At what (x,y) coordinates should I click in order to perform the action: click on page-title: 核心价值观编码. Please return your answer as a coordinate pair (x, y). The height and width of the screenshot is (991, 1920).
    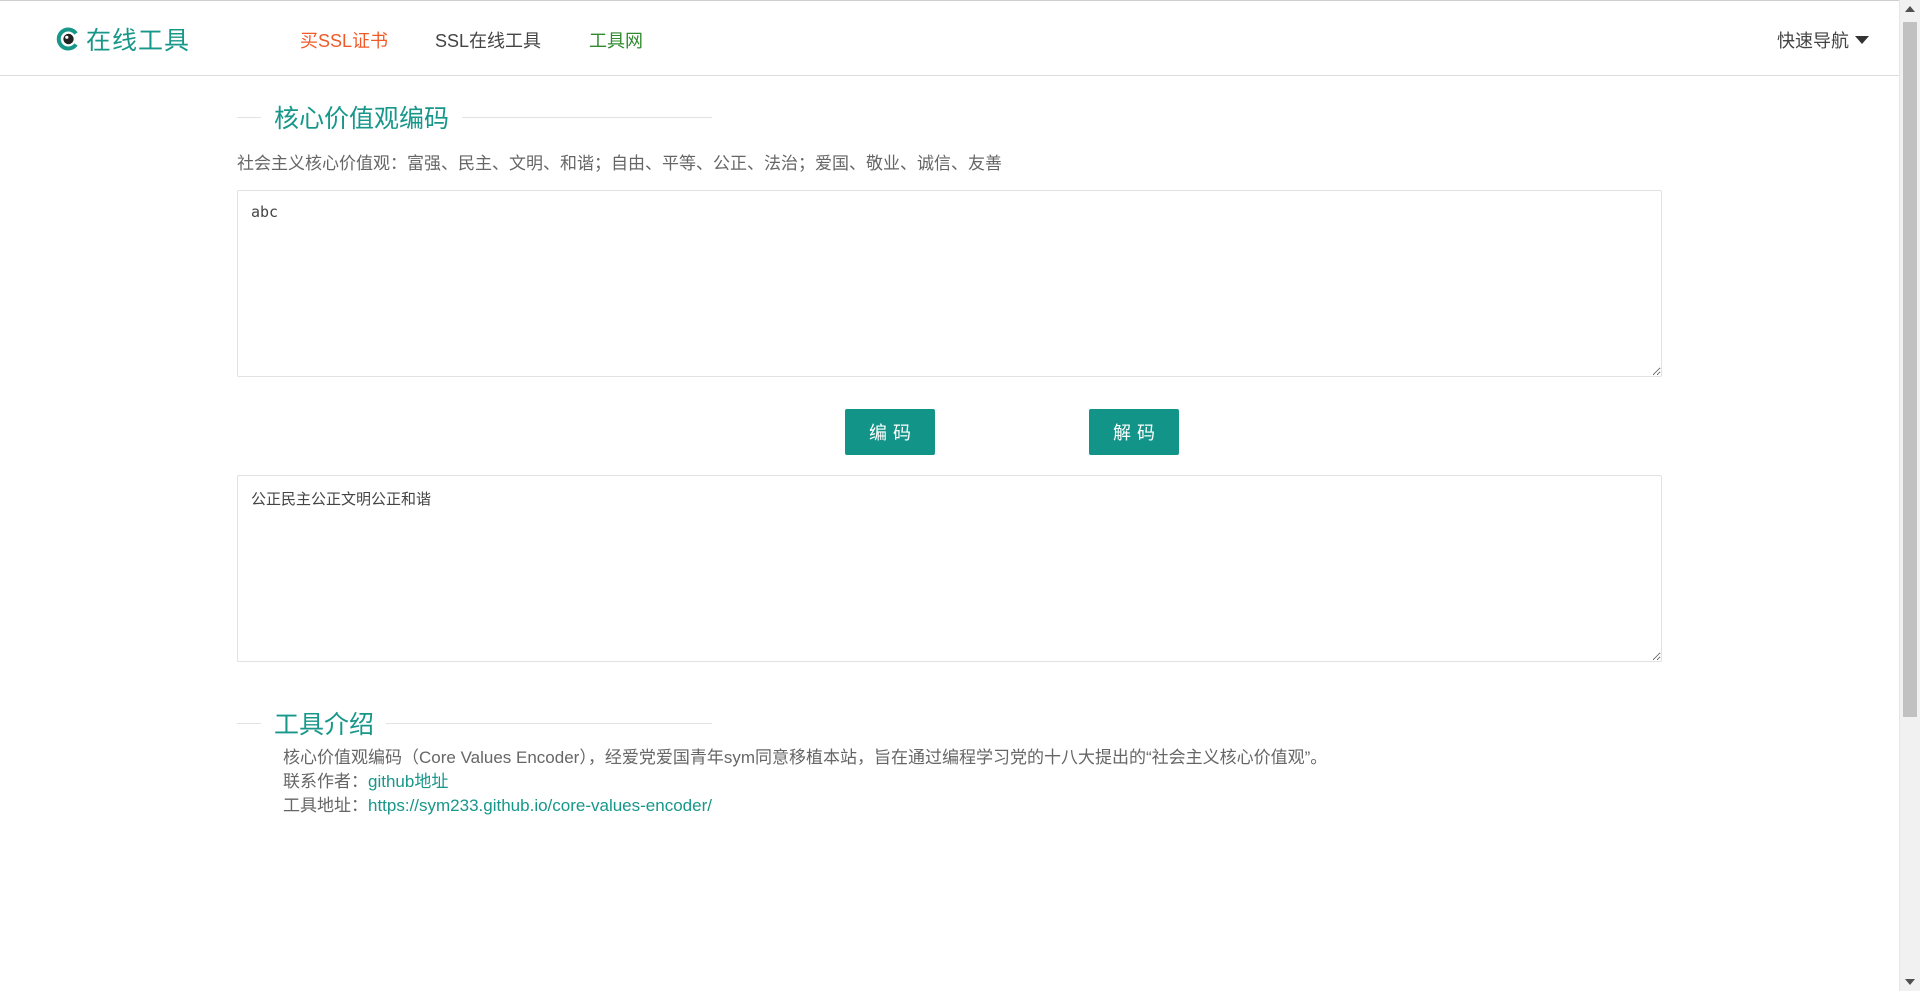
    Looking at the image, I should click on (368, 117).